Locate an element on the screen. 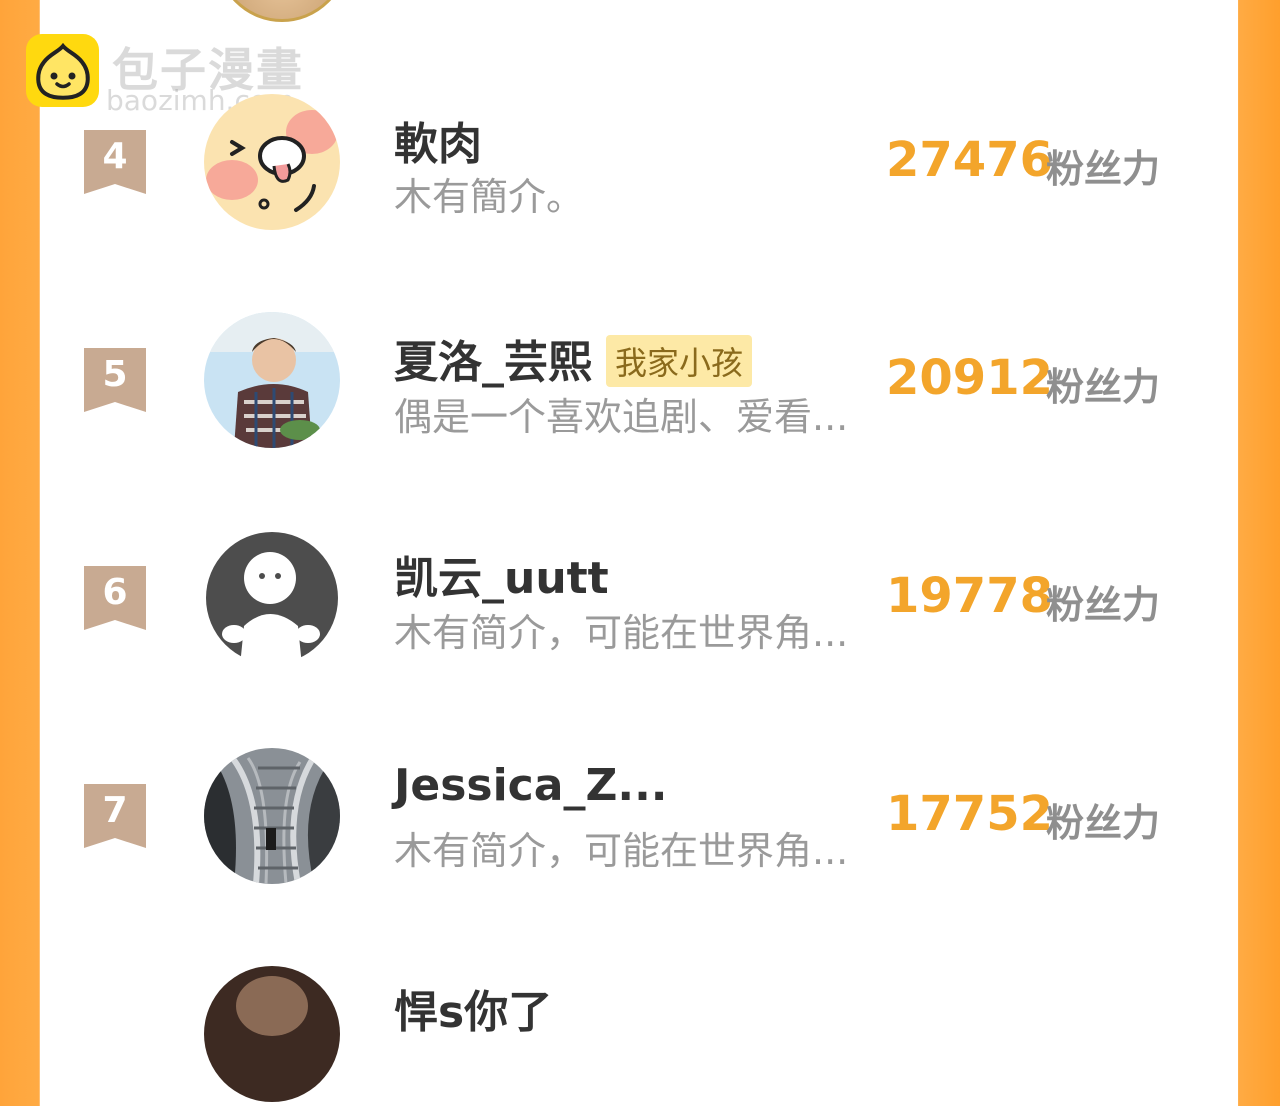 Image resolution: width=1280 pixels, height=1106 pixels. rank-badge: 5 is located at coordinates (115, 380).